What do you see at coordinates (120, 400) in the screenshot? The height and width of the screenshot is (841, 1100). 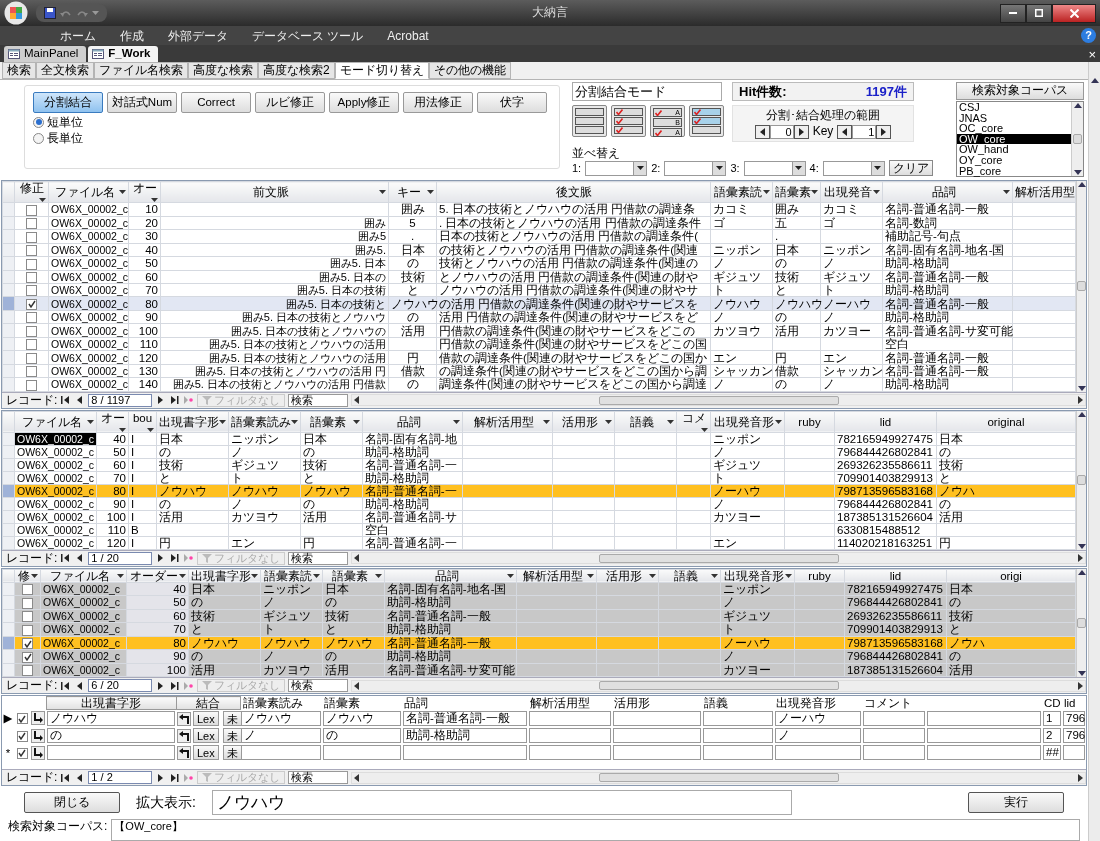 I see `record-position-field: 8 / 1197` at bounding box center [120, 400].